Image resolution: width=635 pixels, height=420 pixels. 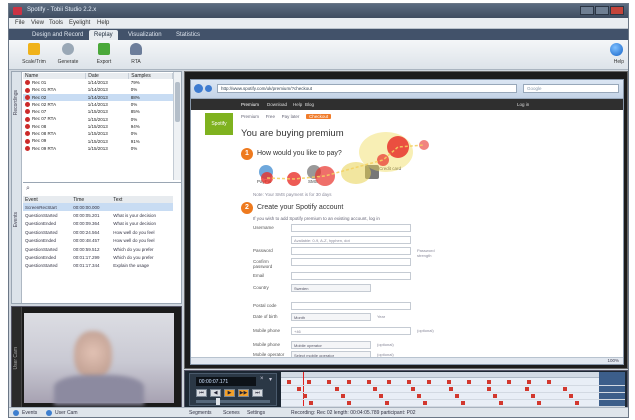 What do you see at coordinates (351, 240) in the screenshot?
I see `form-input: Available: 0-9, A-Z, hyphen, dot` at bounding box center [351, 240].